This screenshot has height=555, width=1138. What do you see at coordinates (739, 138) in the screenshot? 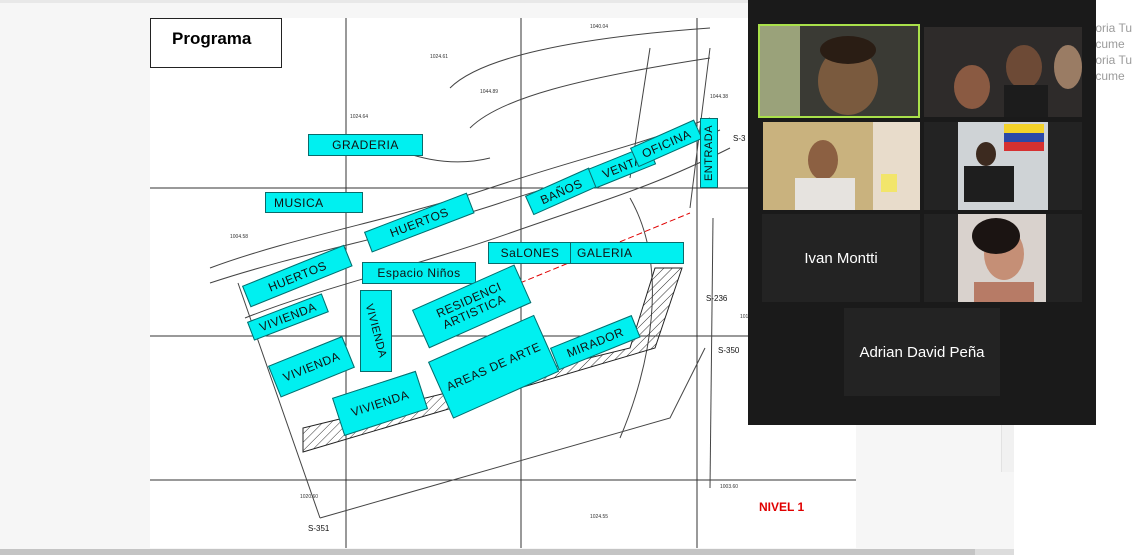
I see `svg-text: S-3` at bounding box center [739, 138].